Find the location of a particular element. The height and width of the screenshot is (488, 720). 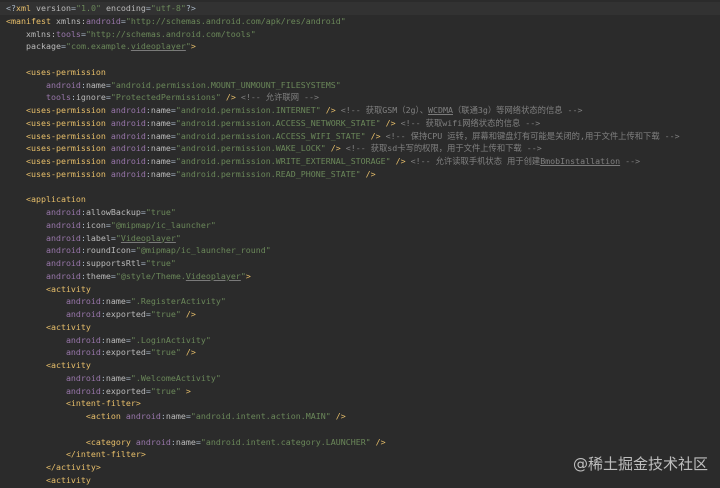

code-token: <intent-filter> is located at coordinates (73, 403).